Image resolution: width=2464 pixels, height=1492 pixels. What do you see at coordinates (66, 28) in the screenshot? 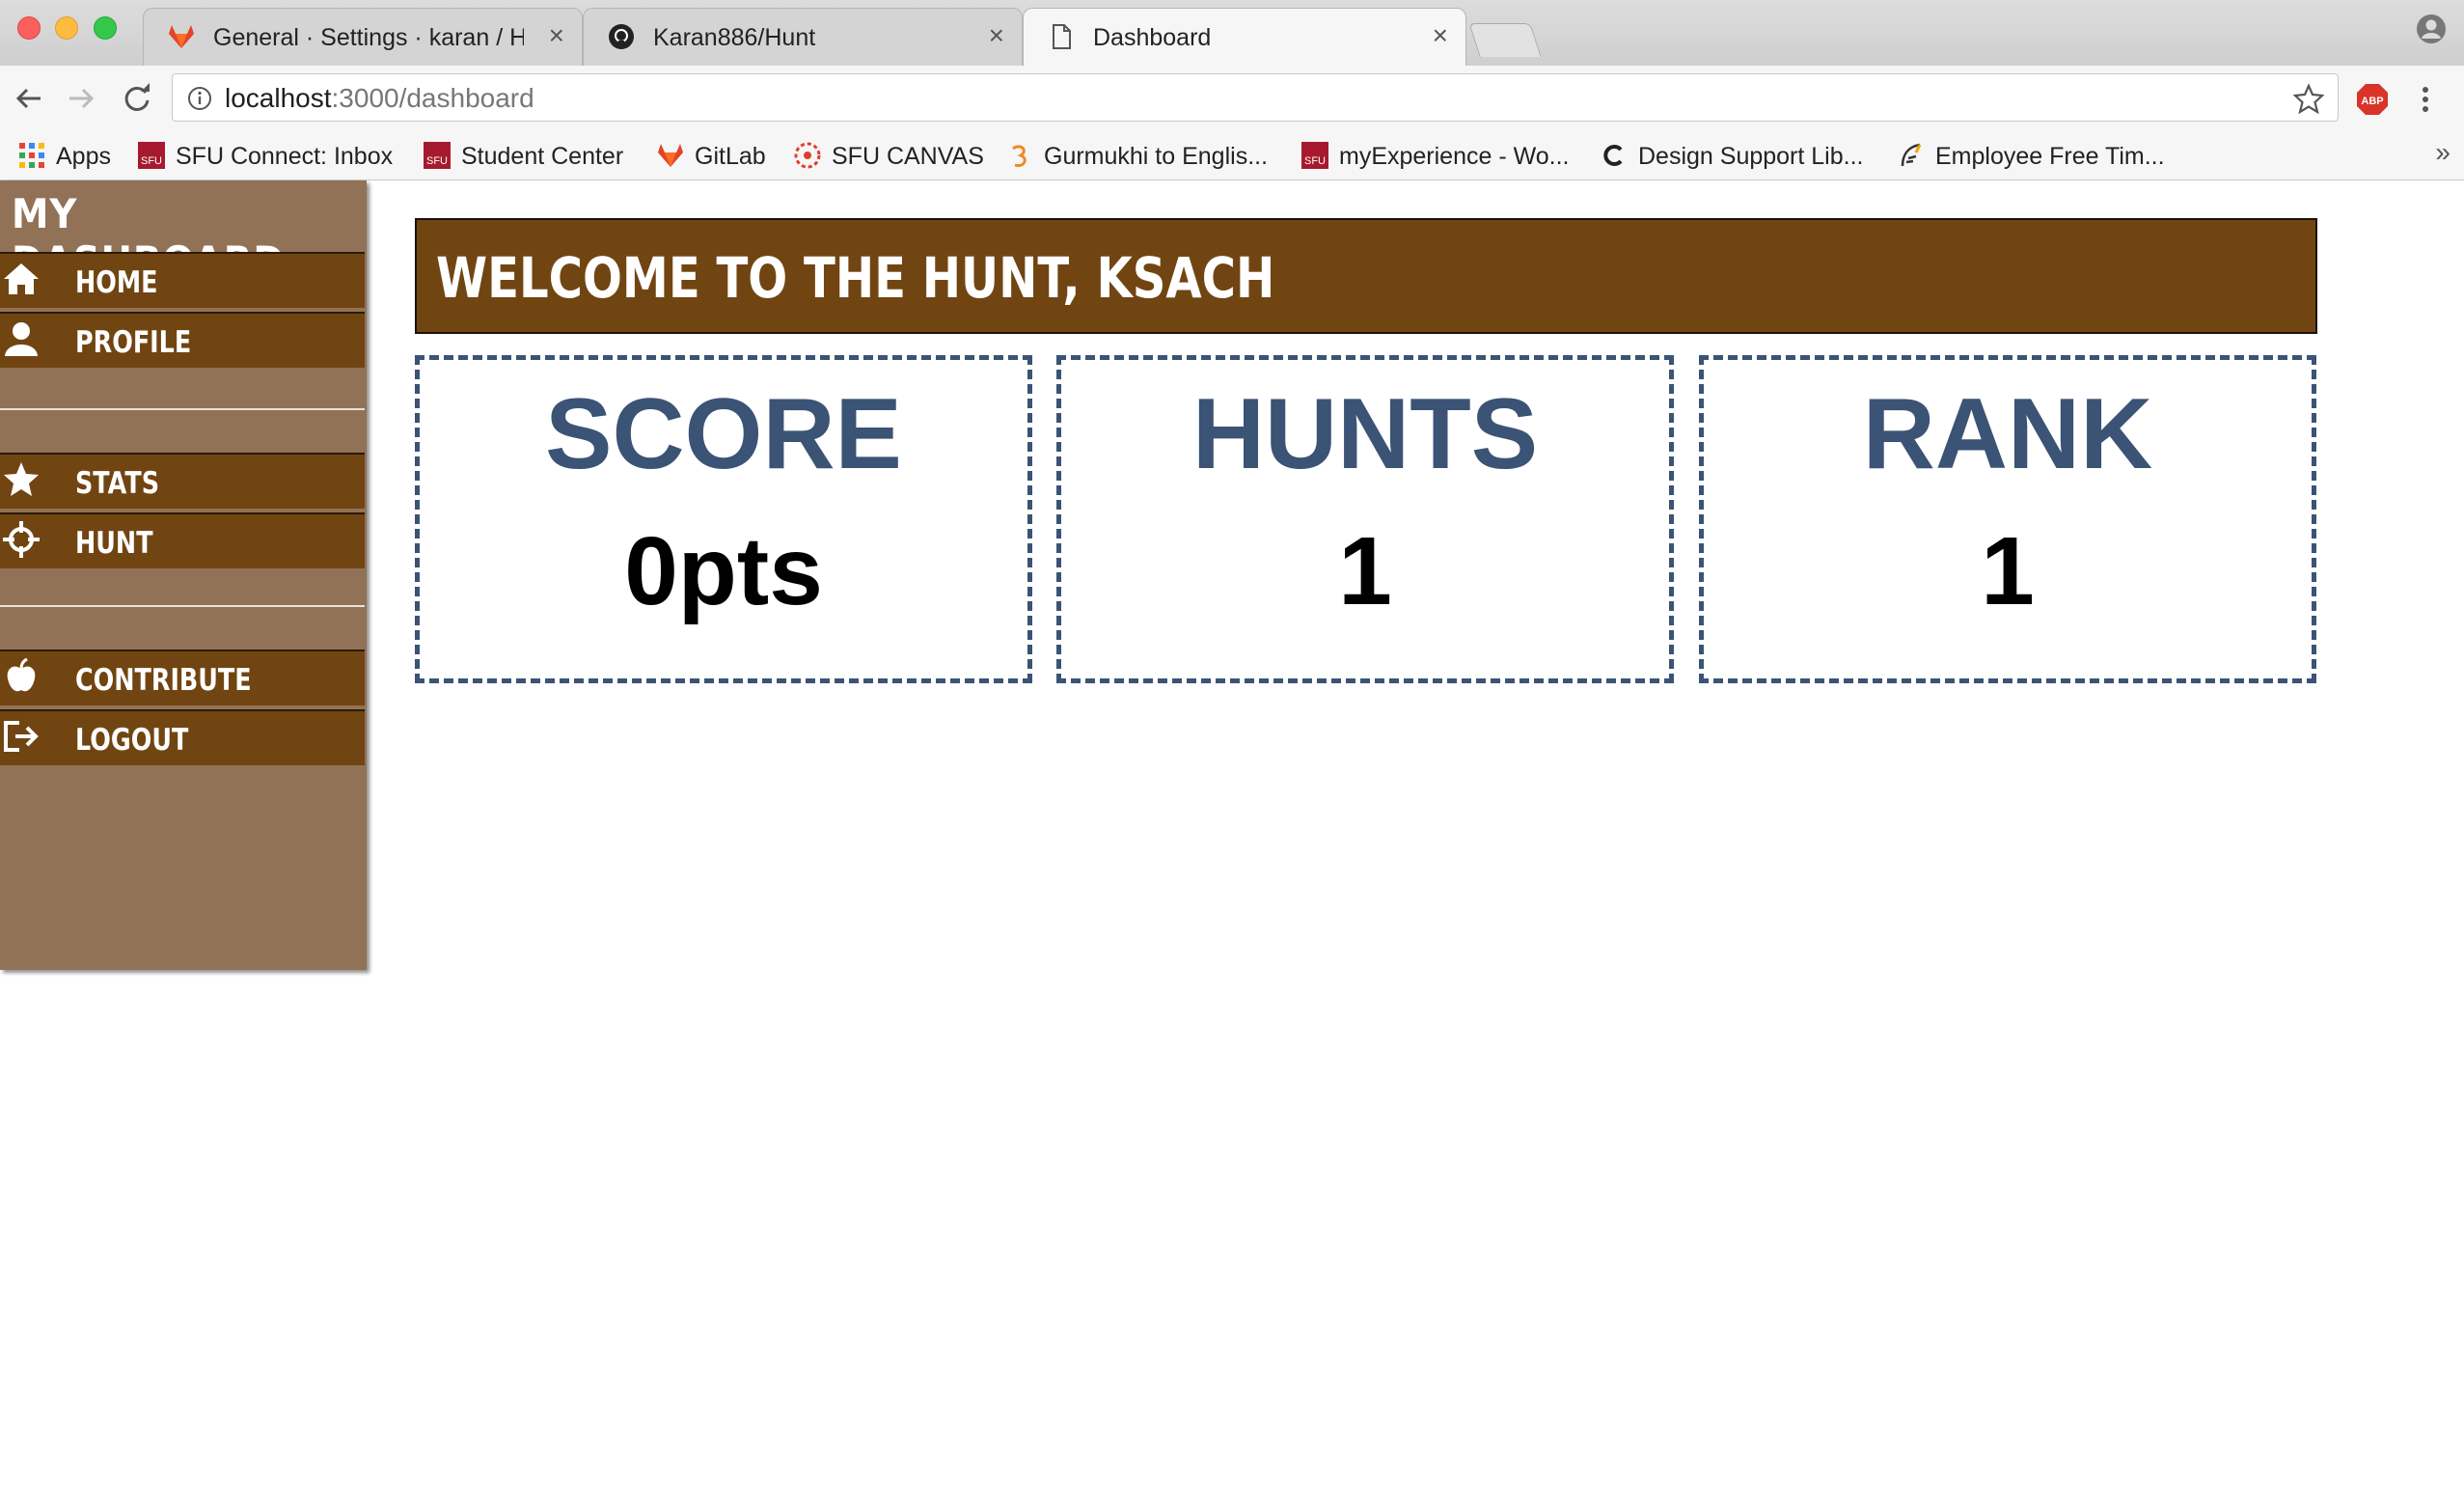
I see `window-minimize-button` at bounding box center [66, 28].